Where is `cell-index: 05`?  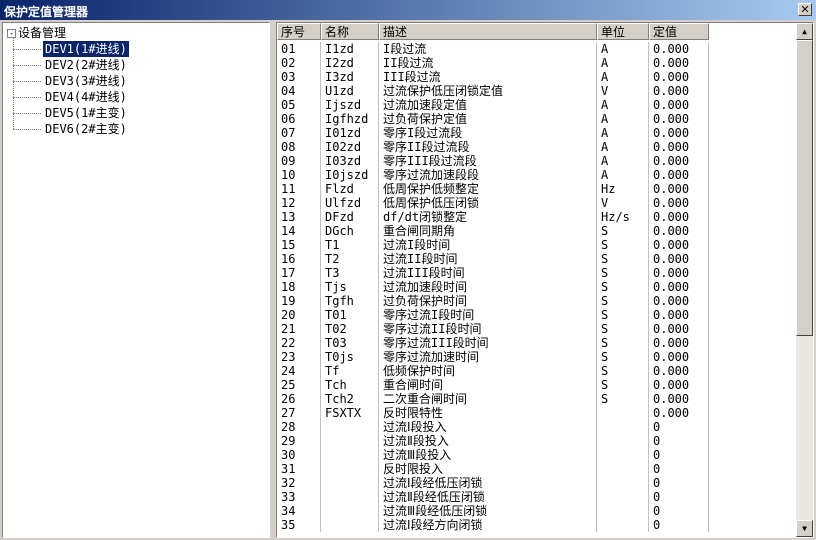 cell-index: 05 is located at coordinates (299, 105).